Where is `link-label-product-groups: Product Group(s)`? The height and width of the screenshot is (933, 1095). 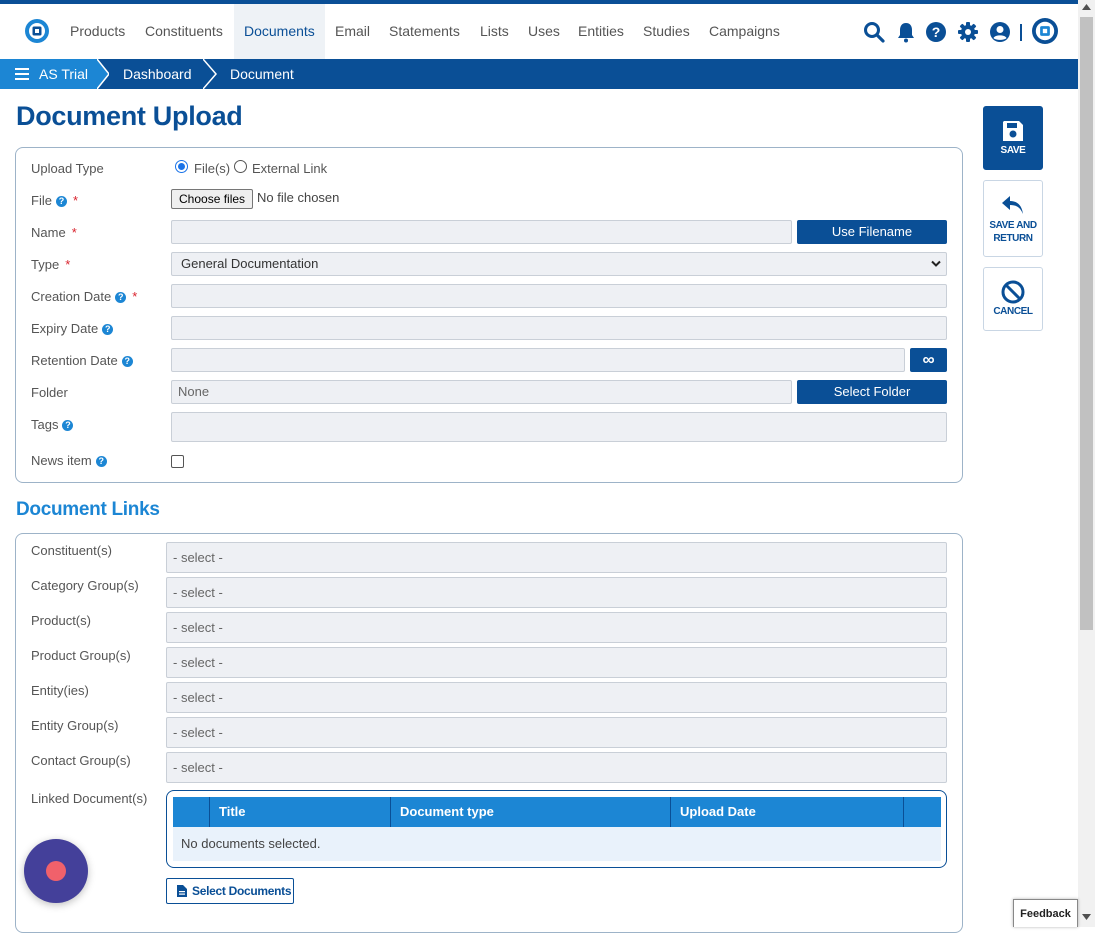
link-label-product-groups: Product Group(s) is located at coordinates (81, 655).